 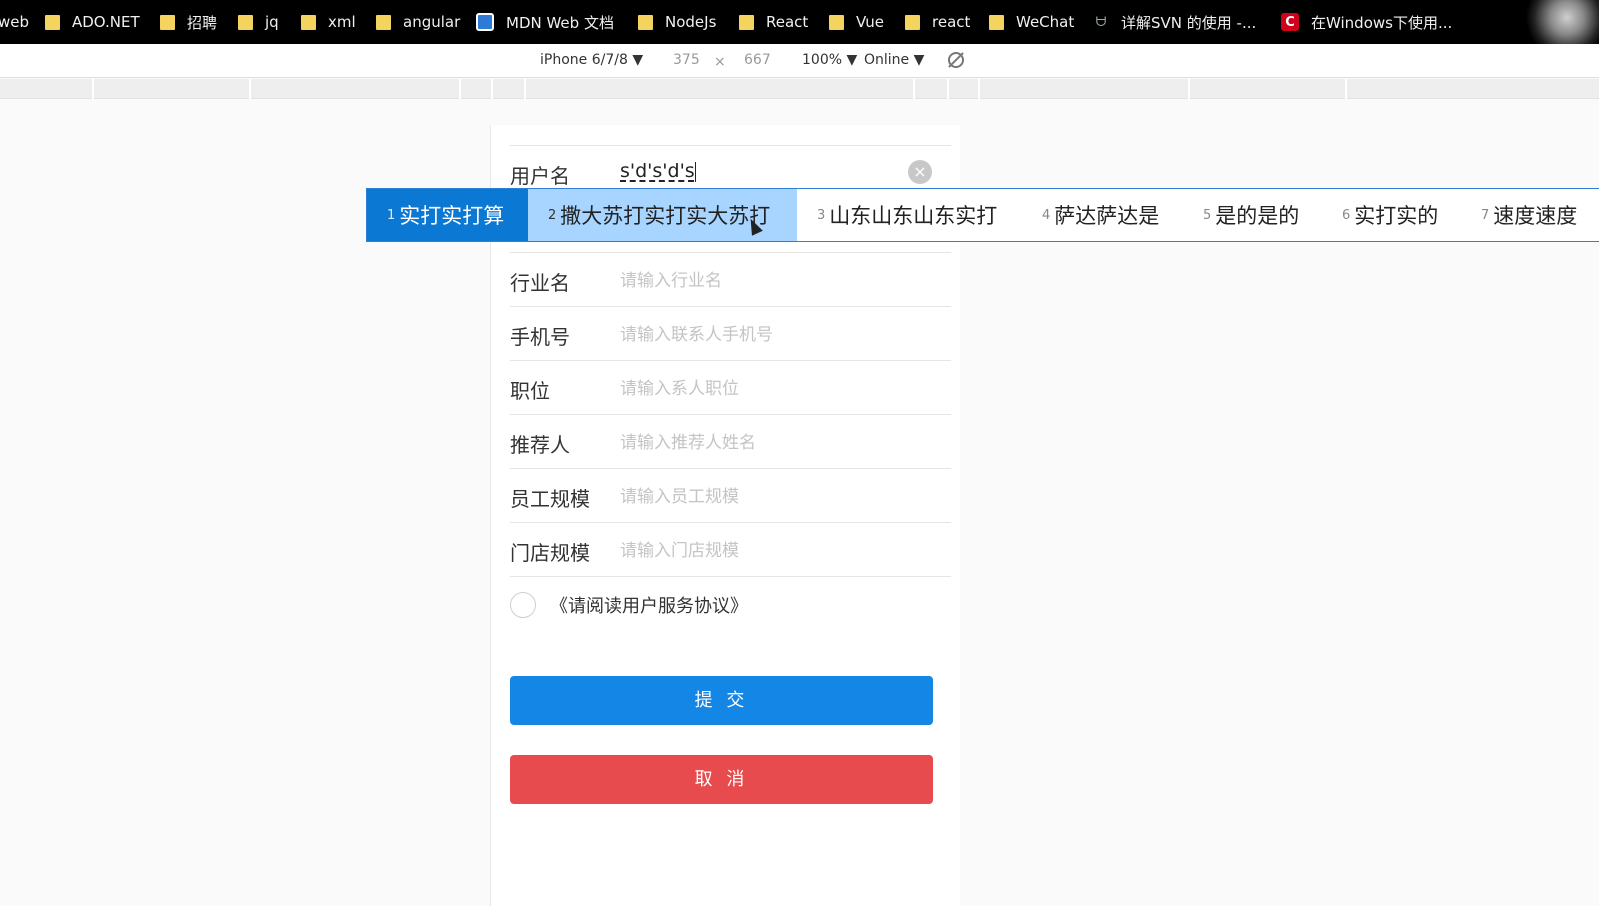 I want to click on bookmark-label: jq, so click(x=272, y=22).